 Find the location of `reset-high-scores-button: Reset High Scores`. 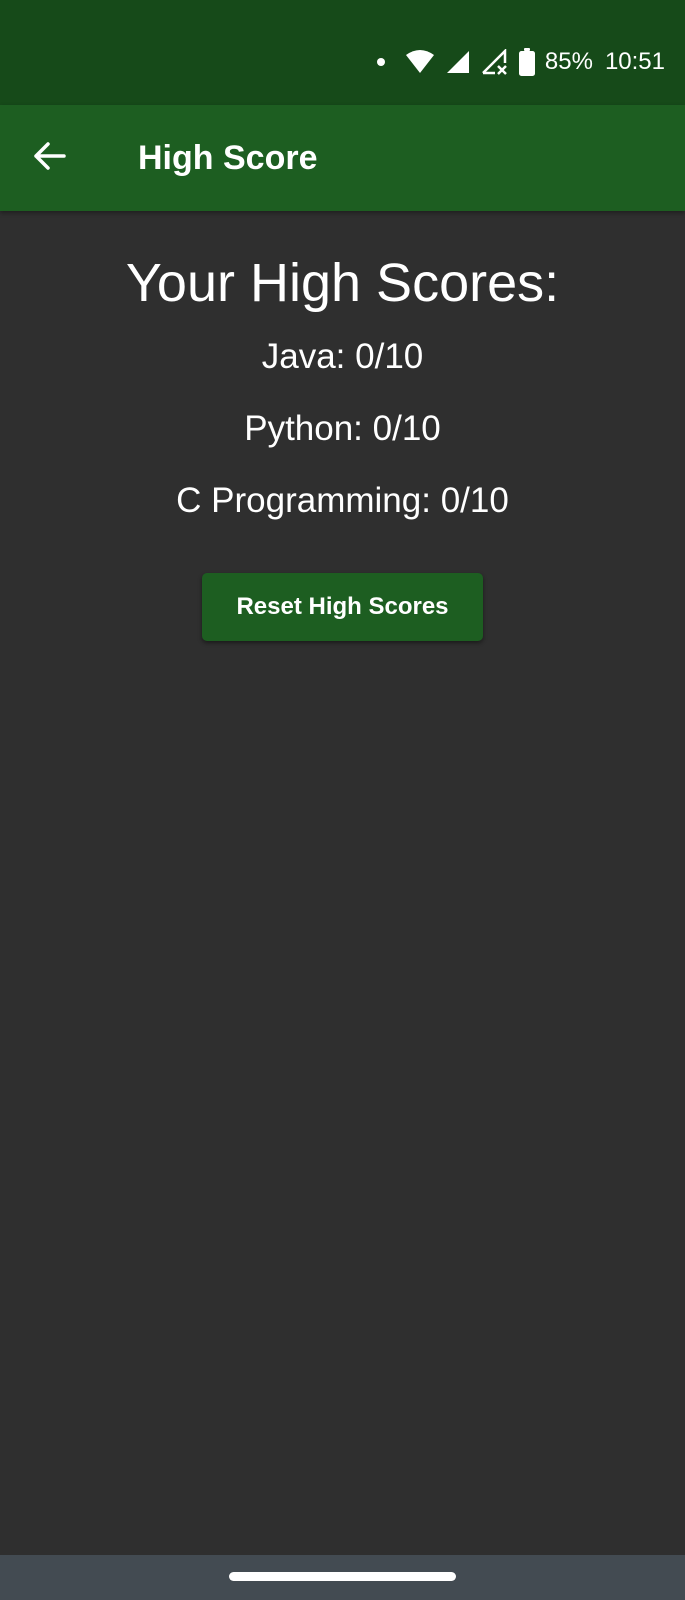

reset-high-scores-button: Reset High Scores is located at coordinates (342, 607).